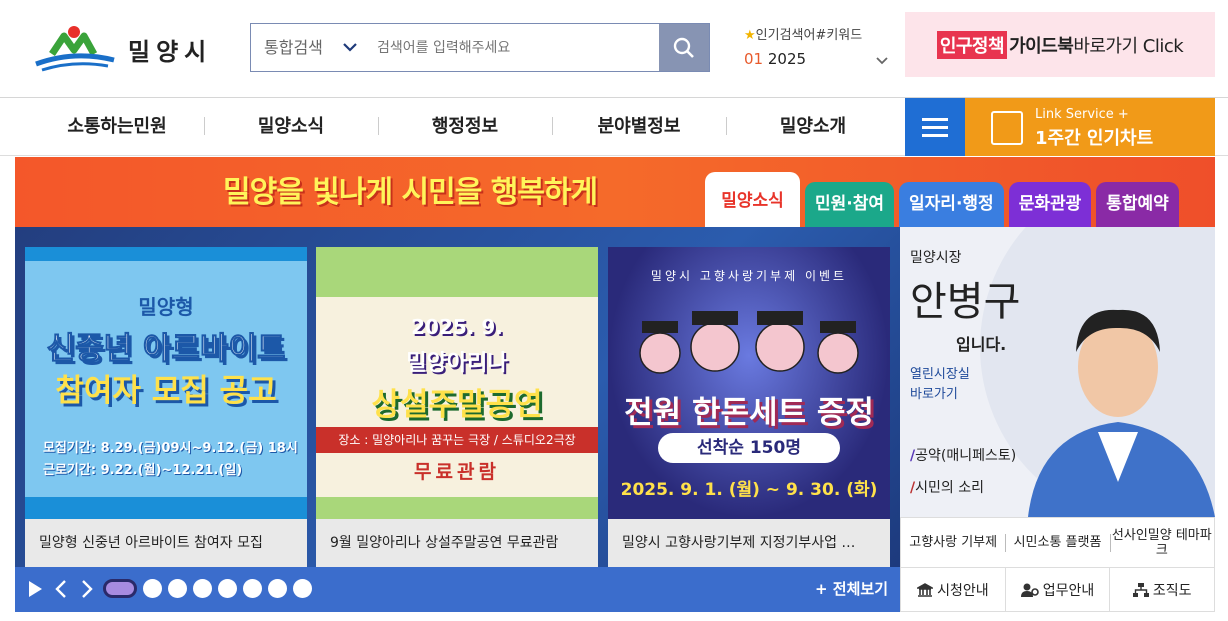 The width and height of the screenshot is (1228, 621). I want to click on search-button, so click(684, 47).